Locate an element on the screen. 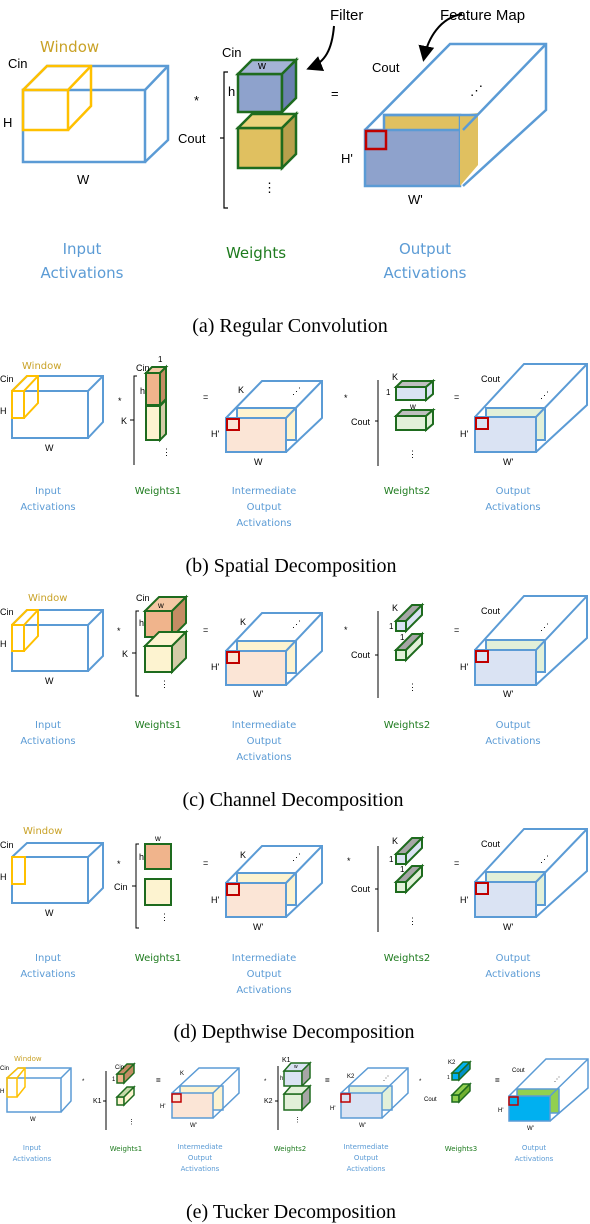 Image resolution: width=590 pixels, height=1224 pixels. weights1-h-label: h is located at coordinates (142, 391).